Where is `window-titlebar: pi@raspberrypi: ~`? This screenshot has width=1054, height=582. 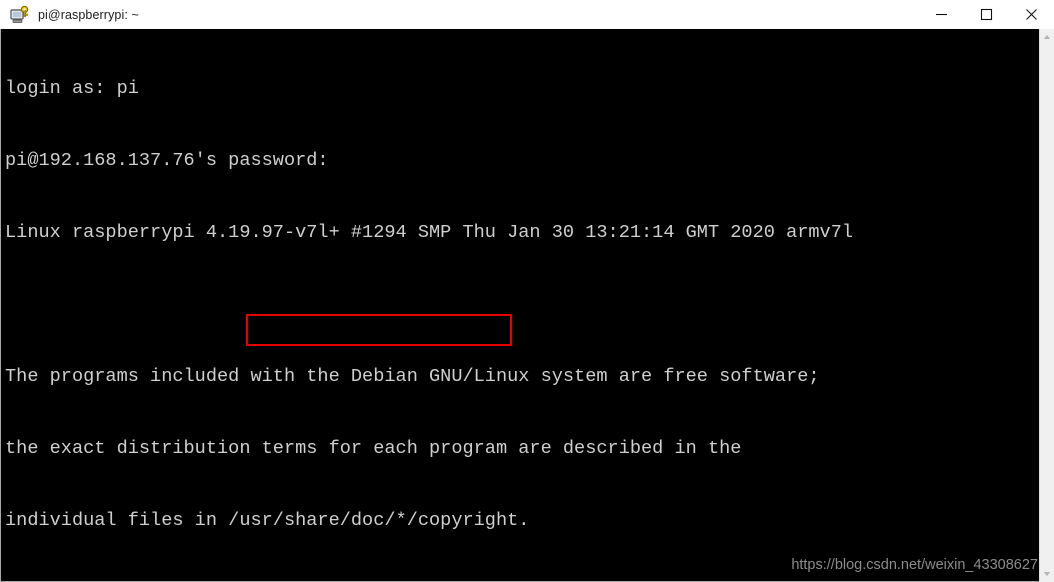
window-titlebar: pi@raspberrypi: ~ is located at coordinates (527, 15).